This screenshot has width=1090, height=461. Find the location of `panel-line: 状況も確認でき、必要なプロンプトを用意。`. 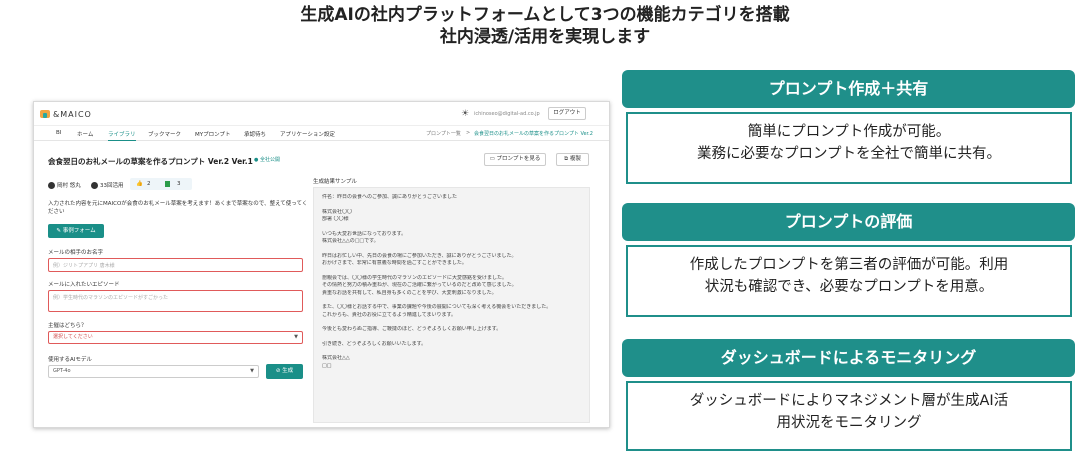

panel-line: 状況も確認でき、必要なプロンプトを用意。 is located at coordinates (849, 287).